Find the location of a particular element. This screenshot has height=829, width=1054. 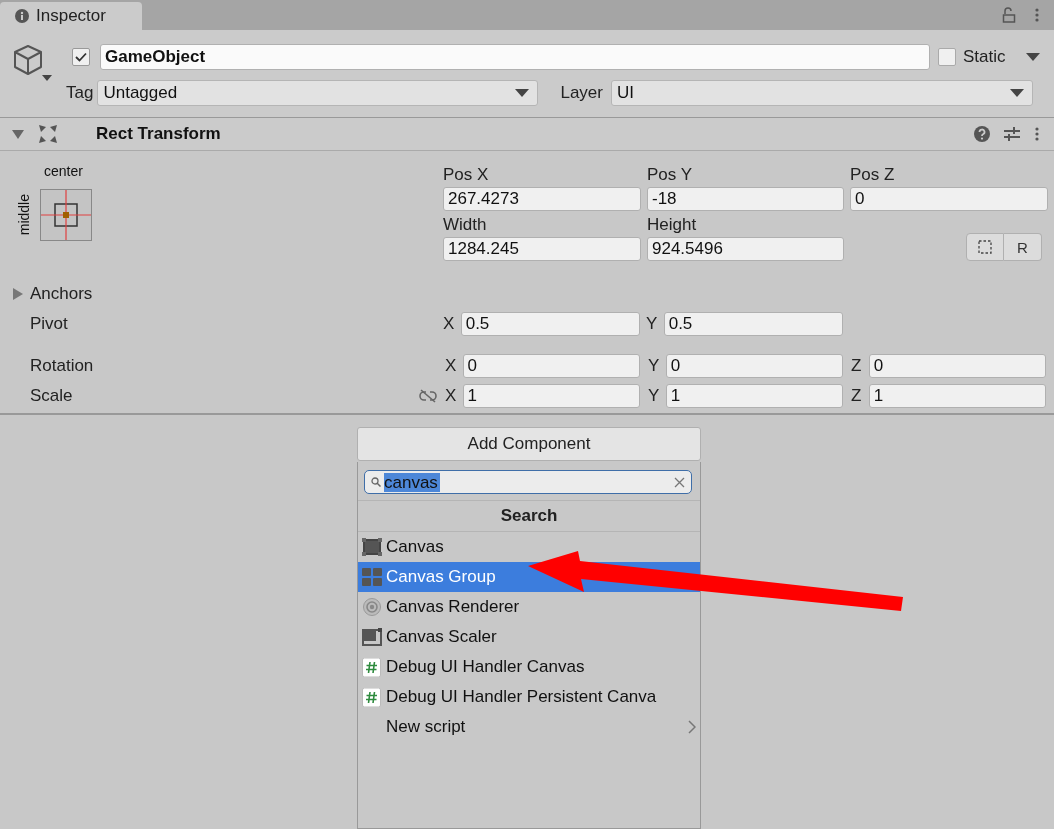

blueprint-mode-button is located at coordinates (985, 247).